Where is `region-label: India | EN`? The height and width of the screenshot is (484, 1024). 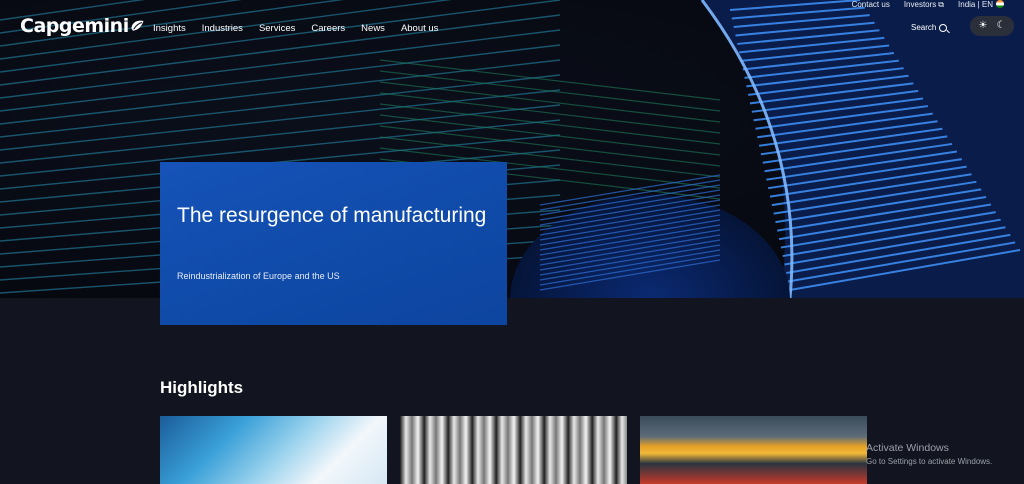
region-label: India | EN is located at coordinates (975, 4).